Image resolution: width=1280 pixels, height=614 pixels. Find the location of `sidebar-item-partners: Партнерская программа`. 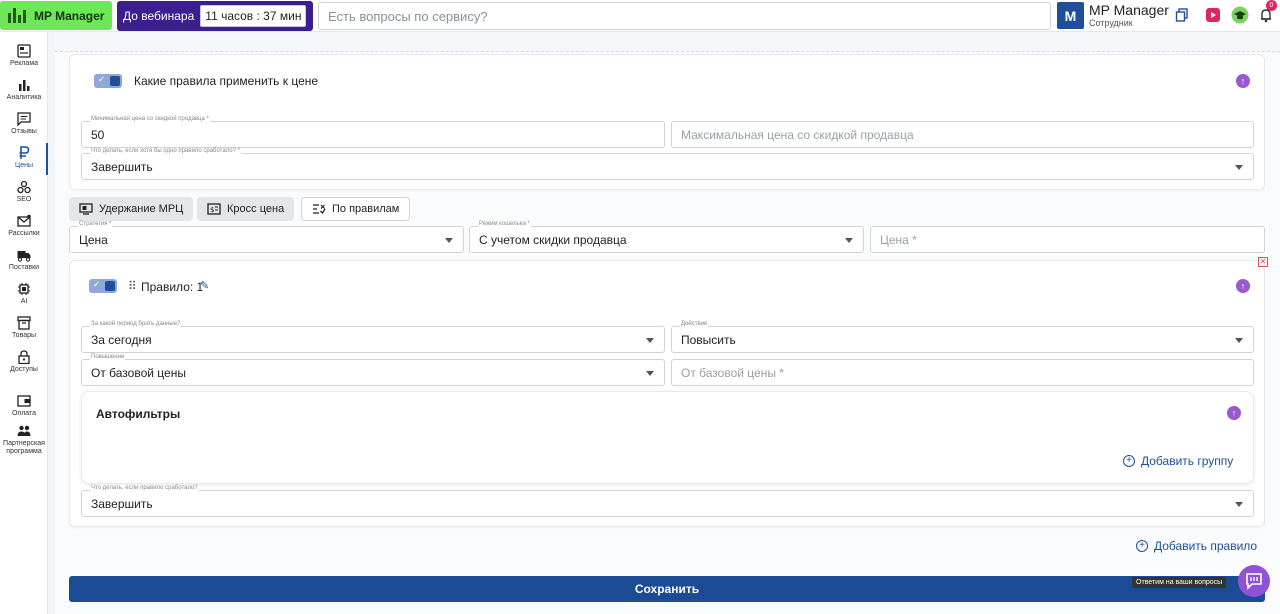

sidebar-item-partners: Партнерская программа is located at coordinates (24, 440).